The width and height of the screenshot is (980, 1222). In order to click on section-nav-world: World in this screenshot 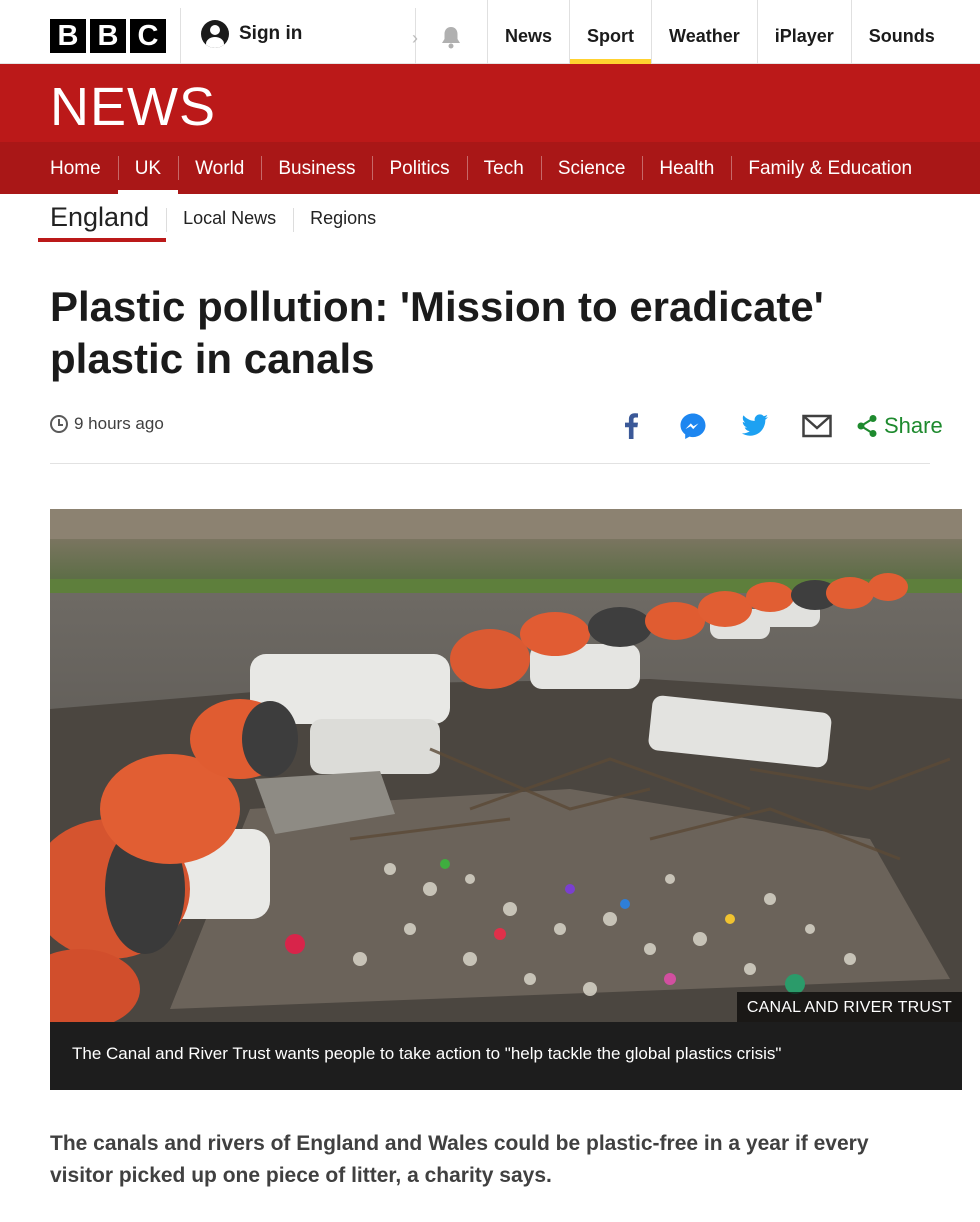, I will do `click(219, 168)`.